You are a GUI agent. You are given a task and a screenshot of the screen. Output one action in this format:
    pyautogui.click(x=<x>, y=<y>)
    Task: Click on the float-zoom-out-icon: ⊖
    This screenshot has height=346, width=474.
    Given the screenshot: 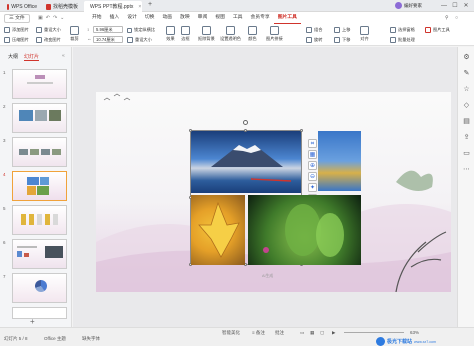 What is the action you would take?
    pyautogui.click(x=312, y=176)
    